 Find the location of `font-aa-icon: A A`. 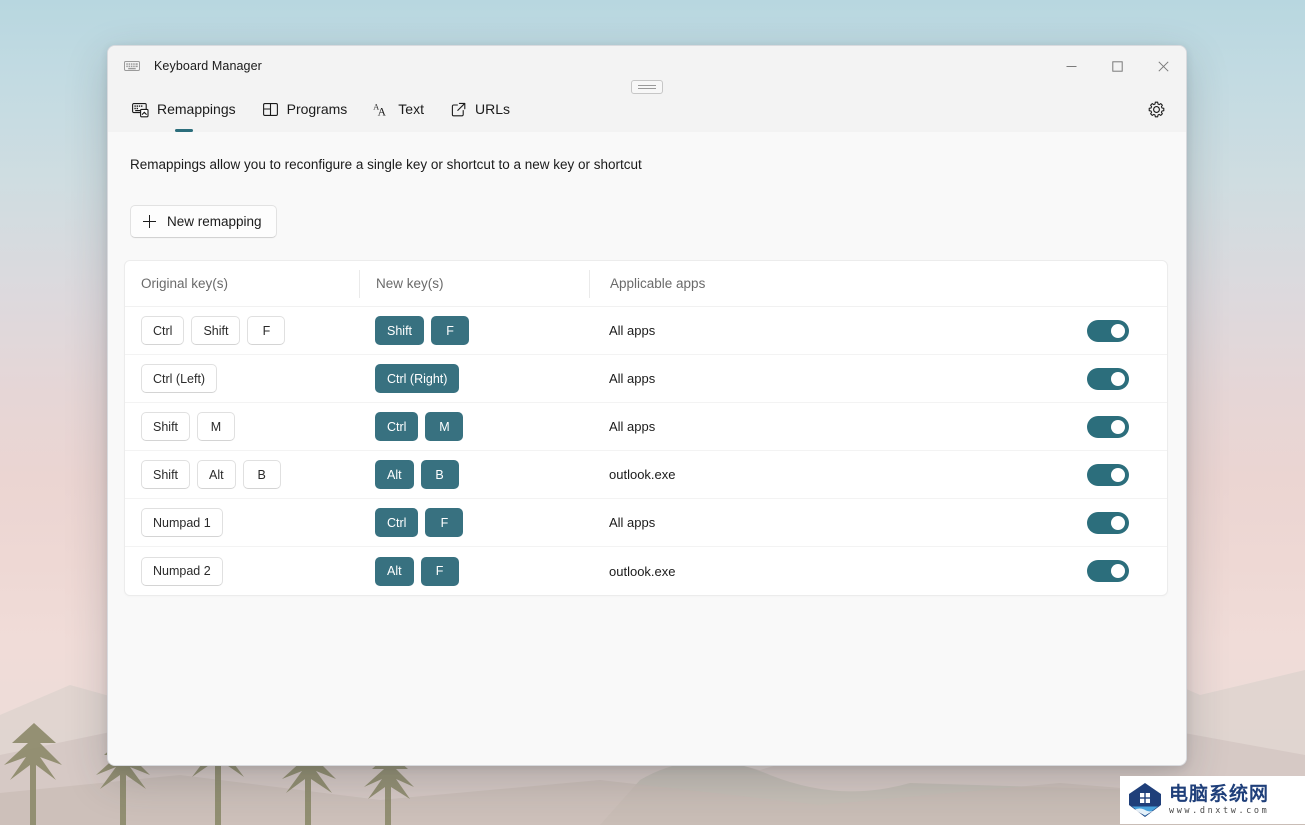

font-aa-icon: A A is located at coordinates (381, 109).